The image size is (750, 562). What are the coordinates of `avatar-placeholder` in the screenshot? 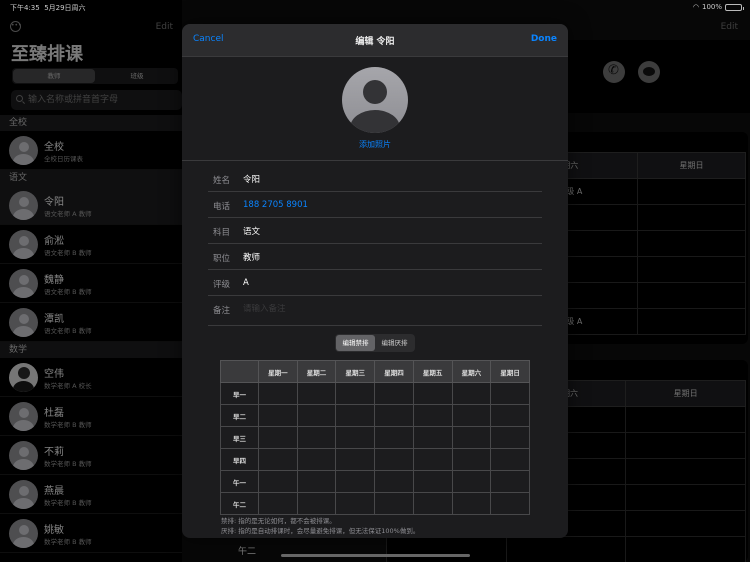 It's located at (375, 100).